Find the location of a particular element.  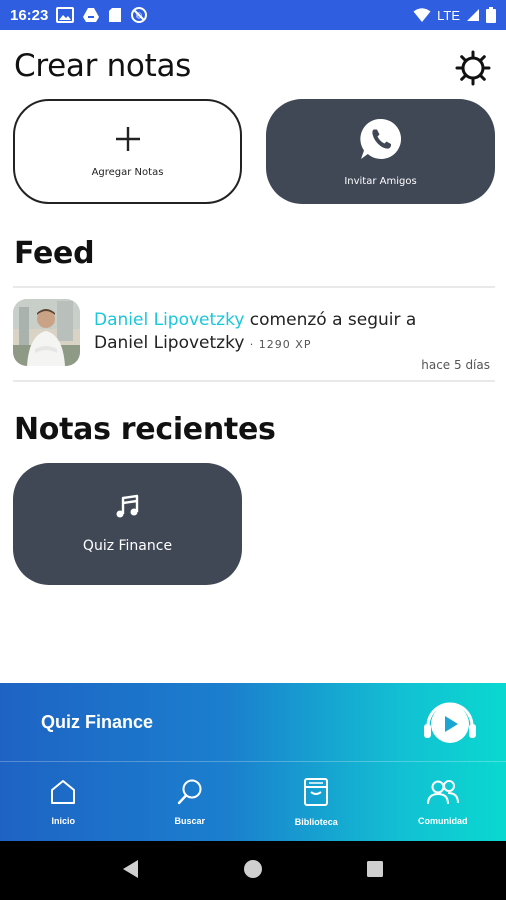

recent-notes-title: Notas recientes is located at coordinates (145, 429).